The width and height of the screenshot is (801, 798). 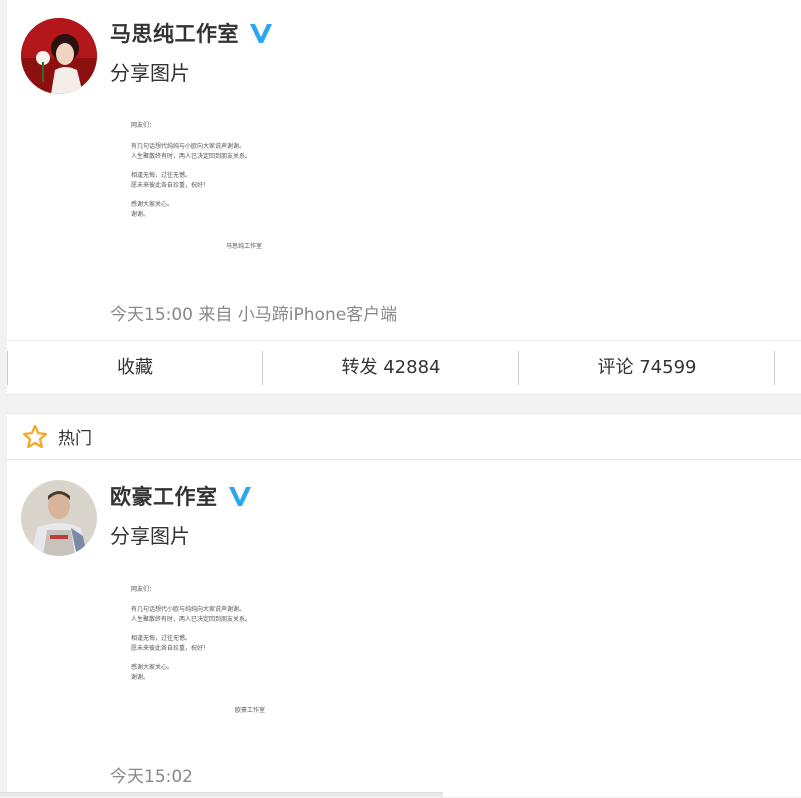 I want to click on comment-button: 评论 74599, so click(x=647, y=368).